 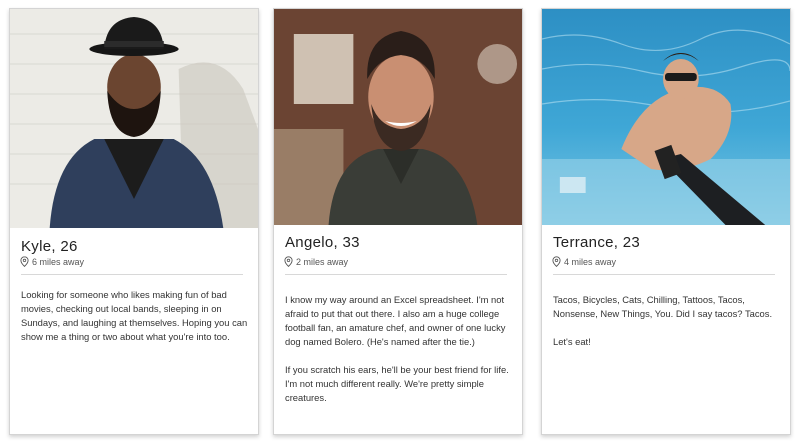 What do you see at coordinates (322, 242) in the screenshot?
I see `profile-name-age: Angelo, 33` at bounding box center [322, 242].